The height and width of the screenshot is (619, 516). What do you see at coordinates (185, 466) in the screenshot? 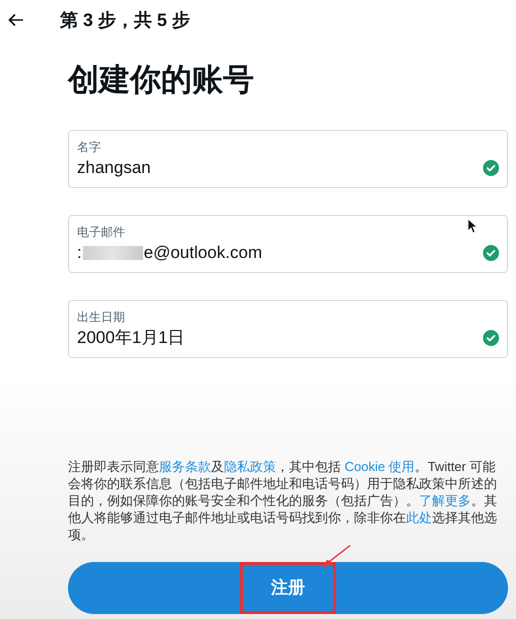
I see `link: 服务条款` at bounding box center [185, 466].